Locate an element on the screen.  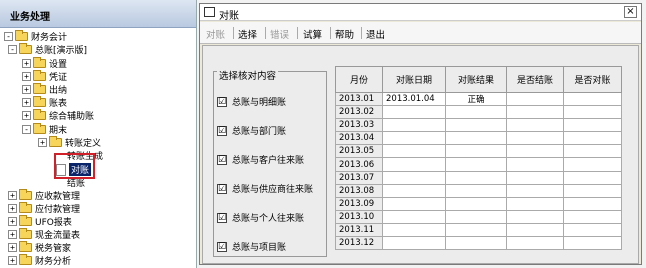
tree-label: 财务分析 is located at coordinates (53, 262).